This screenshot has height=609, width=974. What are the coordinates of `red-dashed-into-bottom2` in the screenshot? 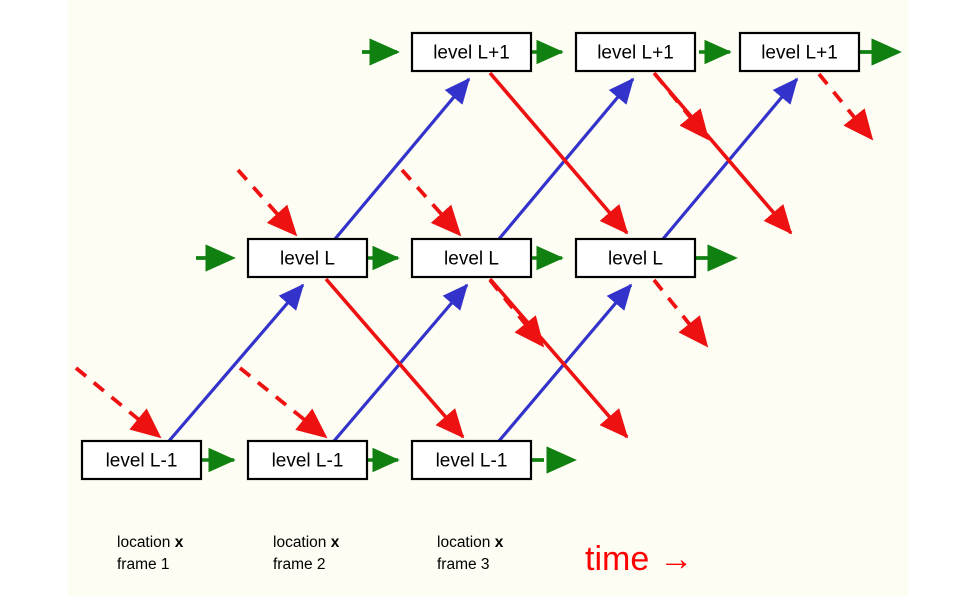 It's located at (283, 402).